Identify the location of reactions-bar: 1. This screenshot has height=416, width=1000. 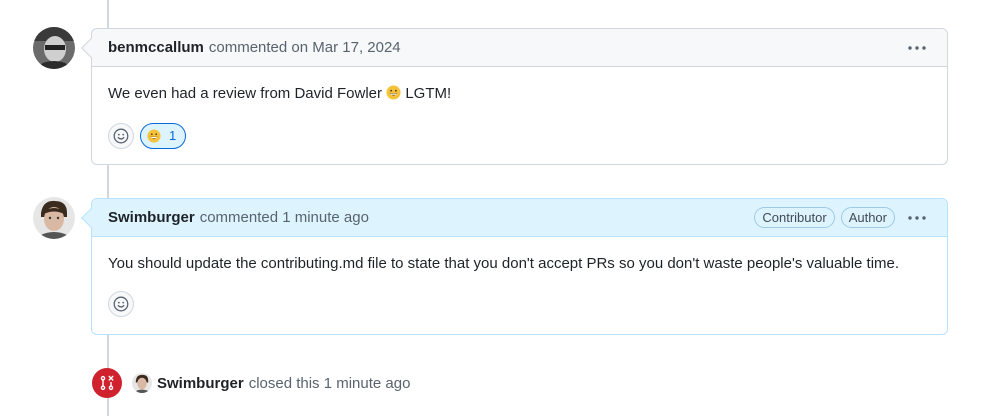
(519, 136).